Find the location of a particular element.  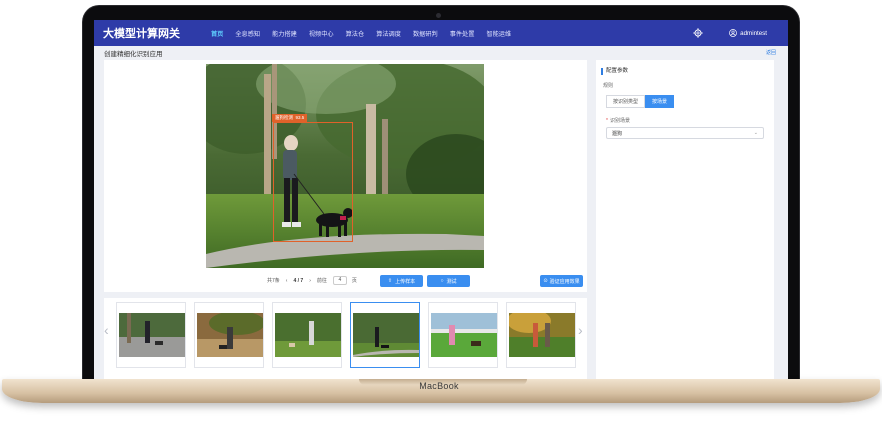

nav-item-ops: 智能运维 is located at coordinates (498, 33).